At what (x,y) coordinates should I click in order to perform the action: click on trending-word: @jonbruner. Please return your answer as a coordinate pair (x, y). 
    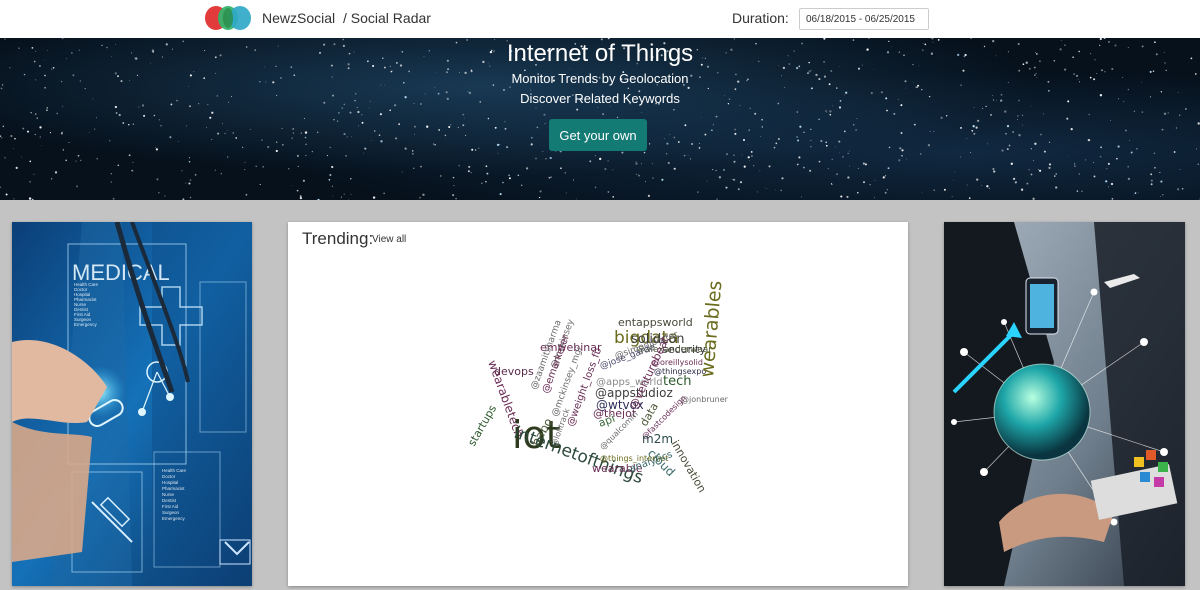
    Looking at the image, I should click on (705, 399).